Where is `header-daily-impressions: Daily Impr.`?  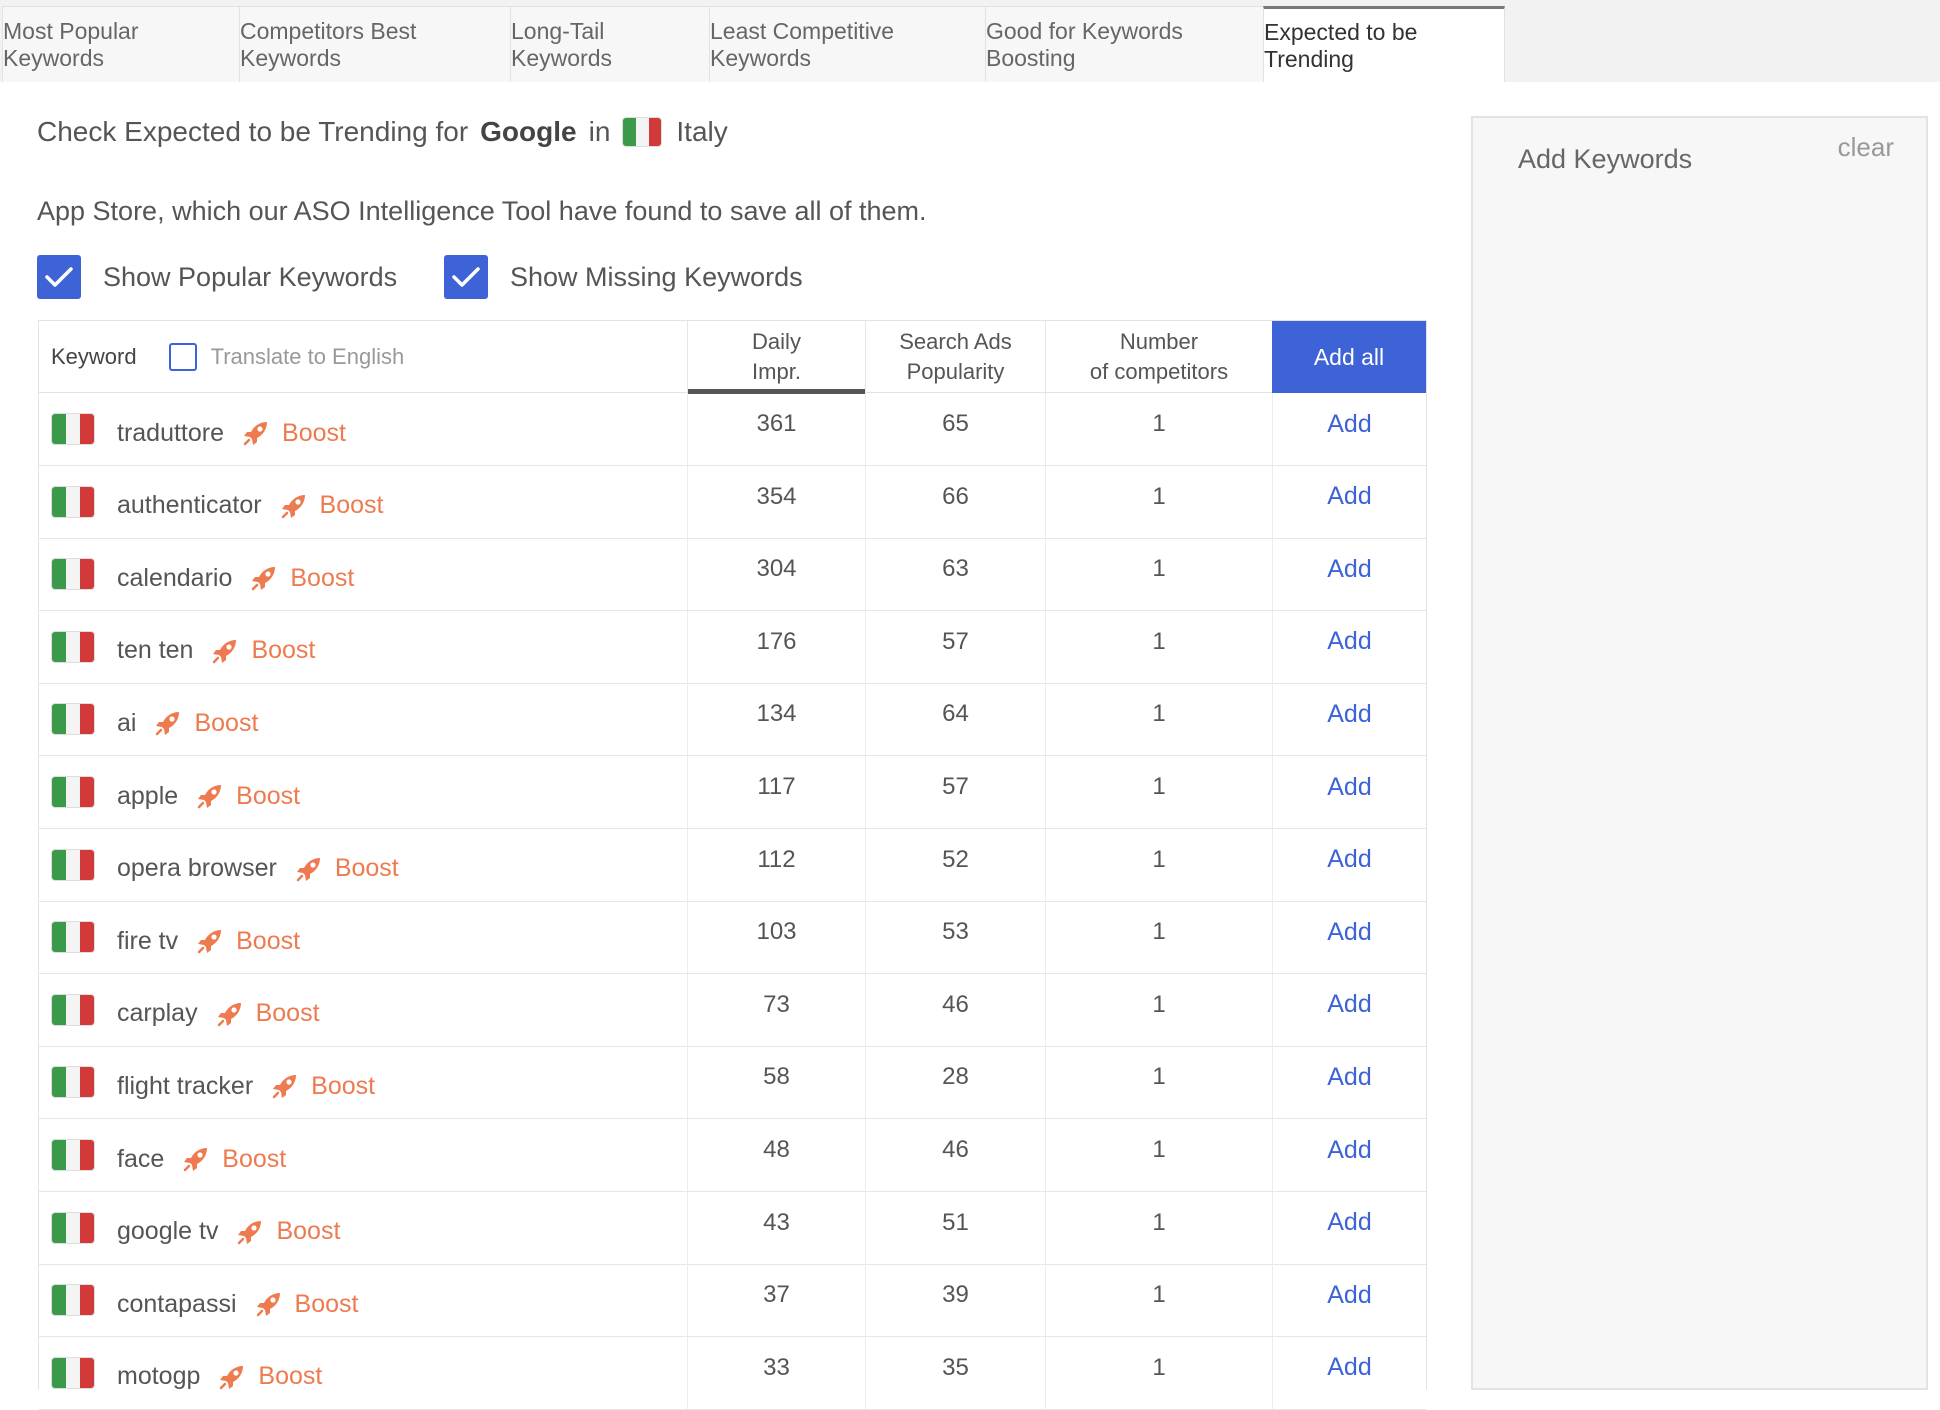 header-daily-impressions: Daily Impr. is located at coordinates (776, 357).